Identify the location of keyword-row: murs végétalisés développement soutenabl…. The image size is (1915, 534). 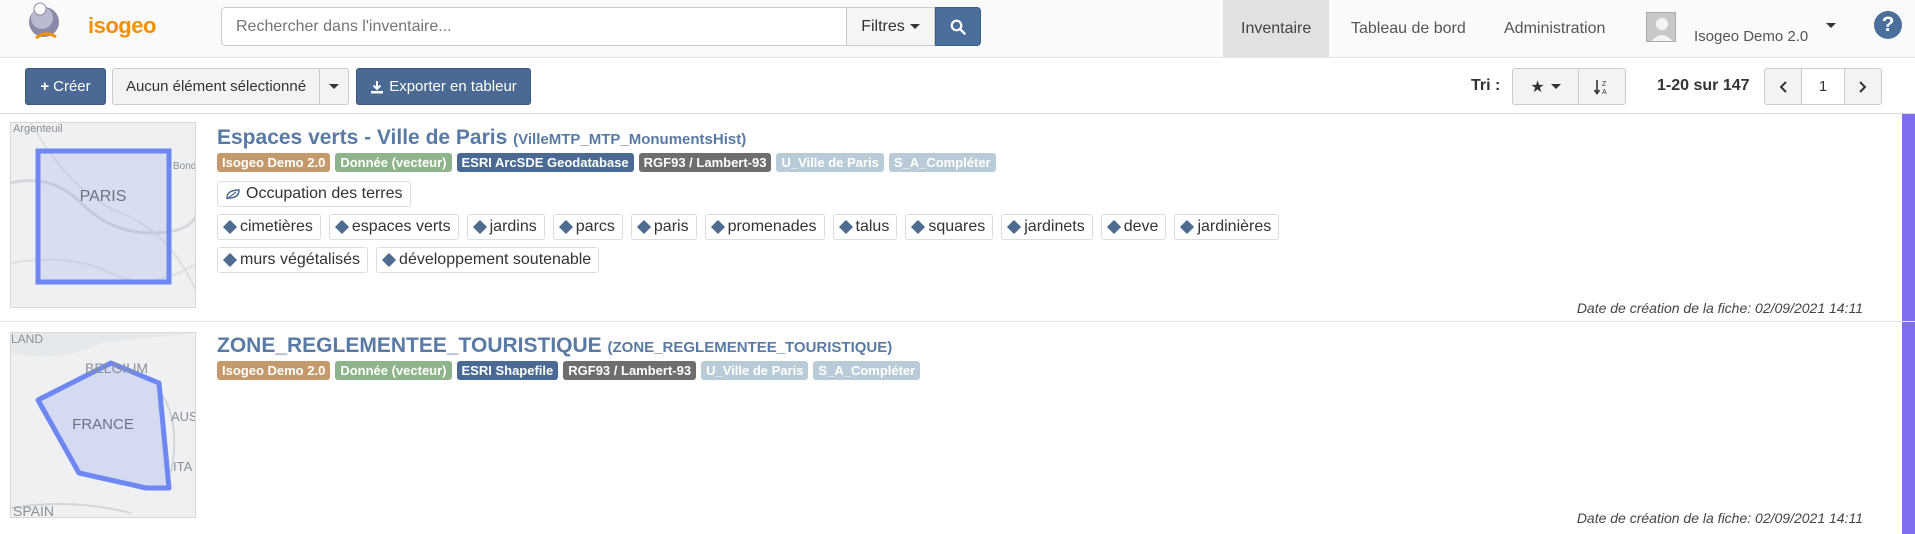
(408, 260).